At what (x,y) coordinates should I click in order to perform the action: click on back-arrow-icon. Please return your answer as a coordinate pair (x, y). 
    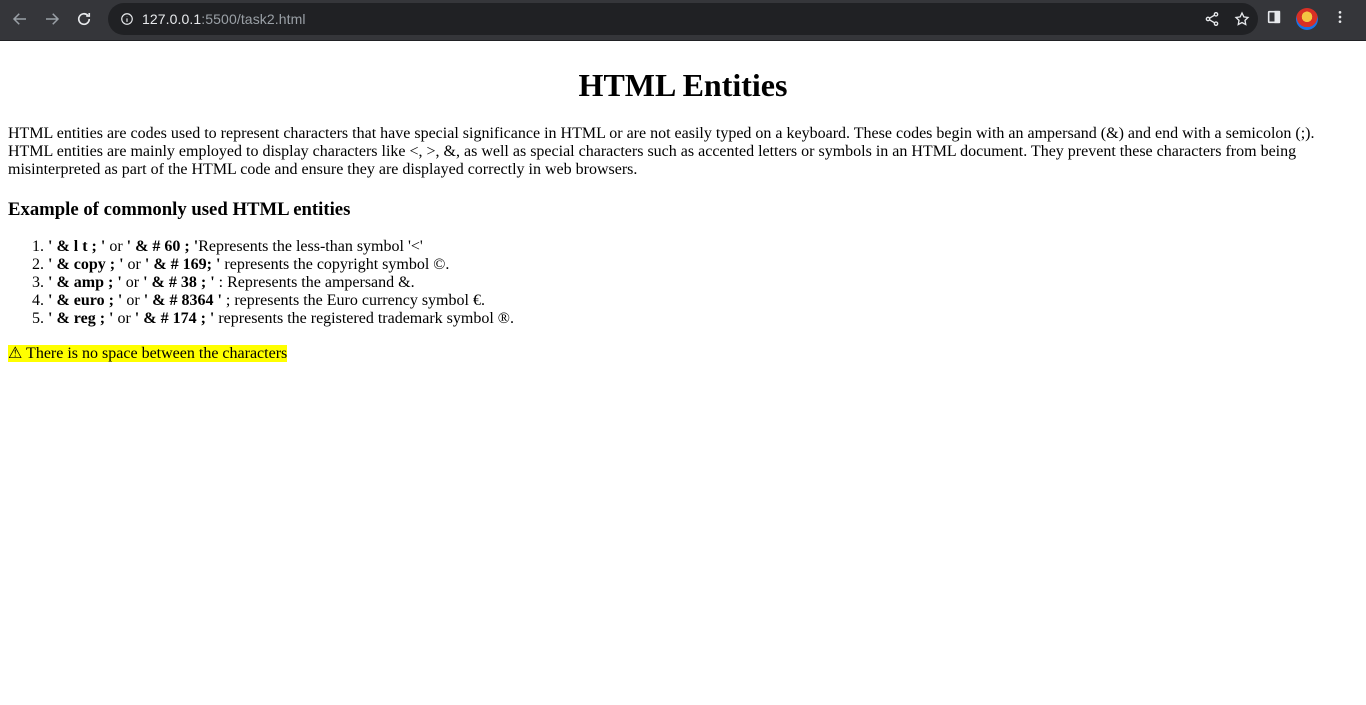
    Looking at the image, I should click on (19, 19).